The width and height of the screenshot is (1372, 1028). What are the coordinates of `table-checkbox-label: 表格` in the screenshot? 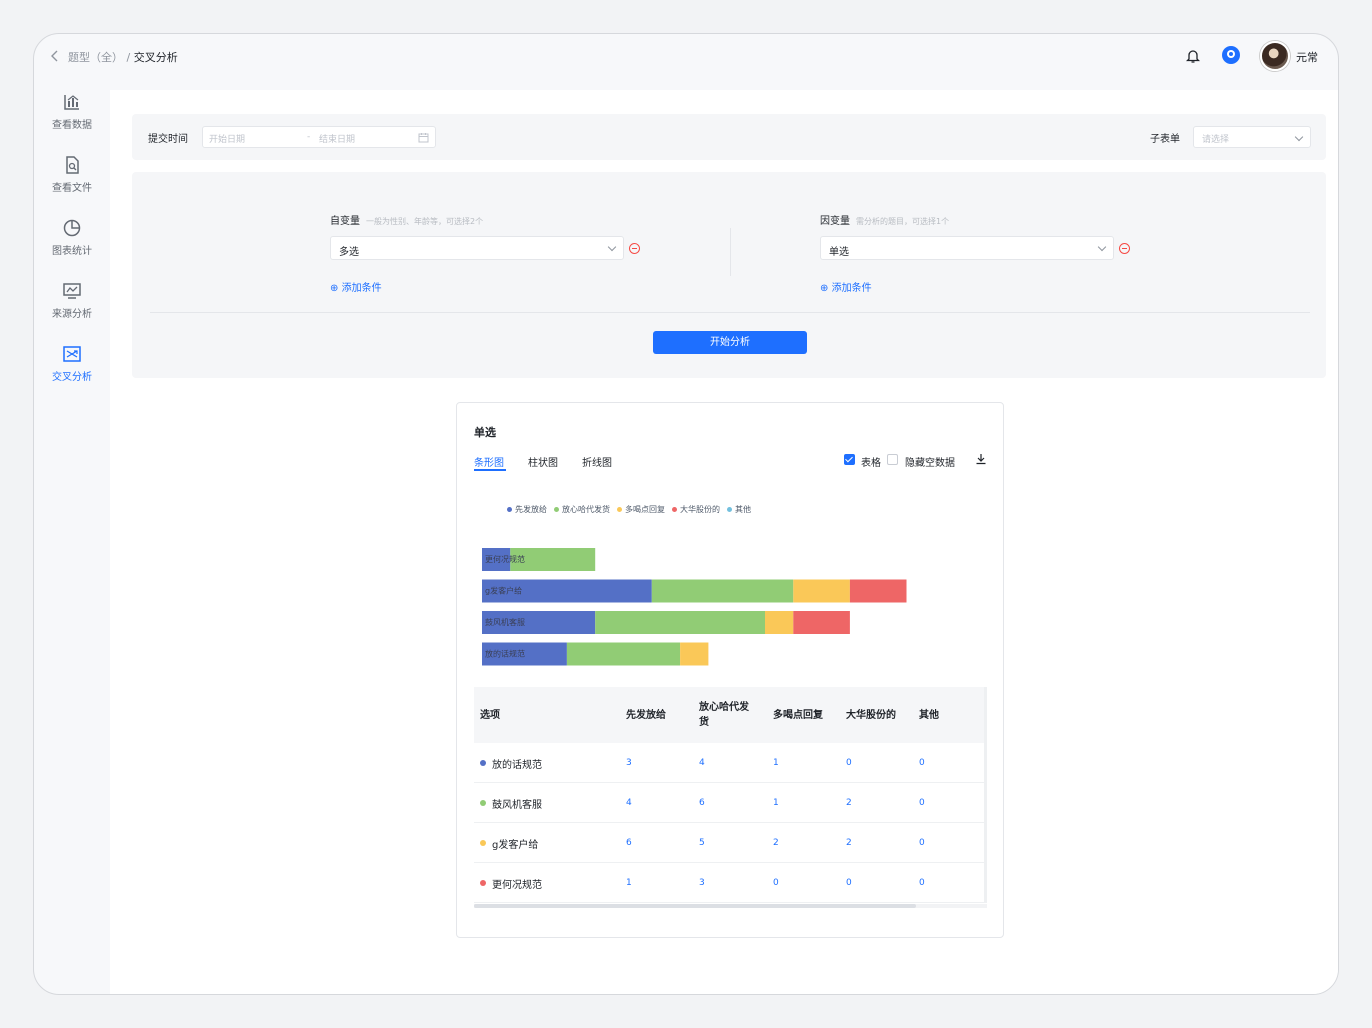 It's located at (871, 463).